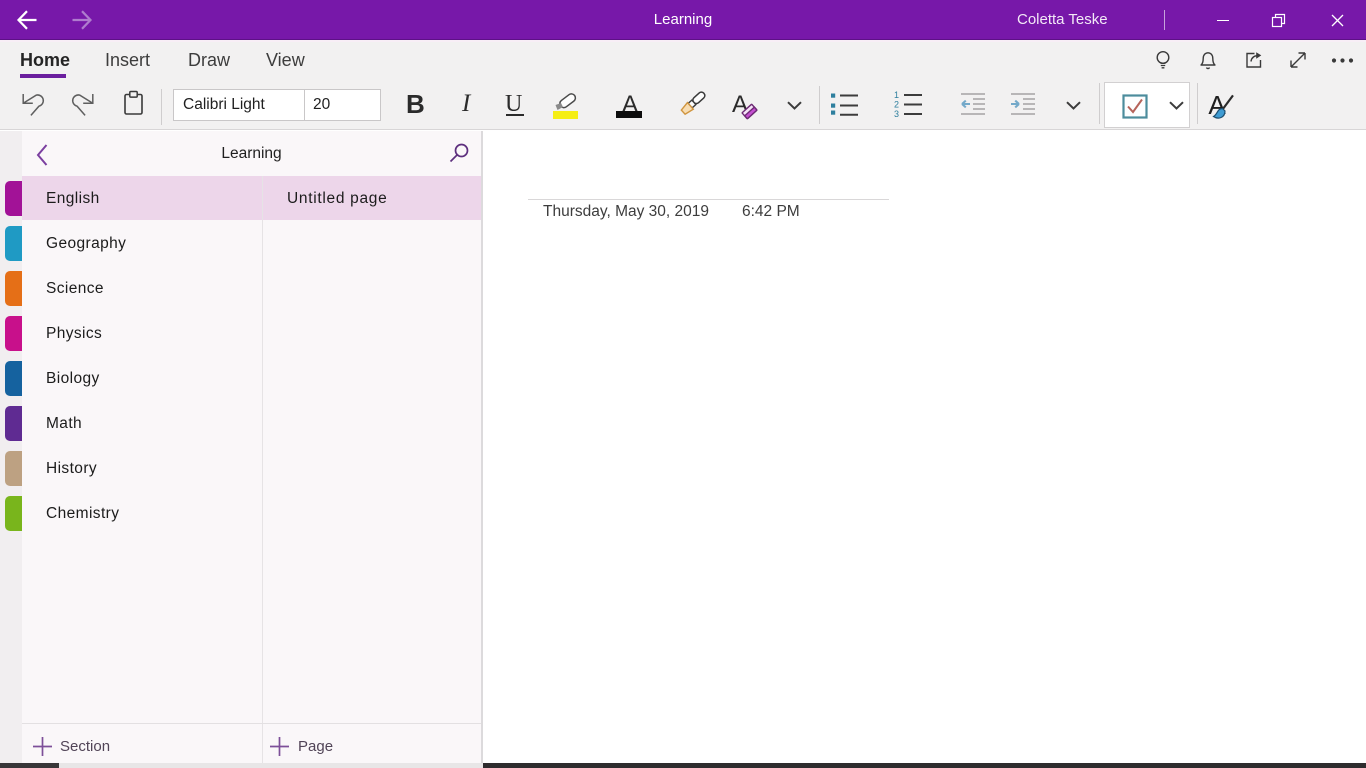 The width and height of the screenshot is (1366, 768). Describe the element at coordinates (896, 113) in the screenshot. I see `svg-text: 3` at that location.